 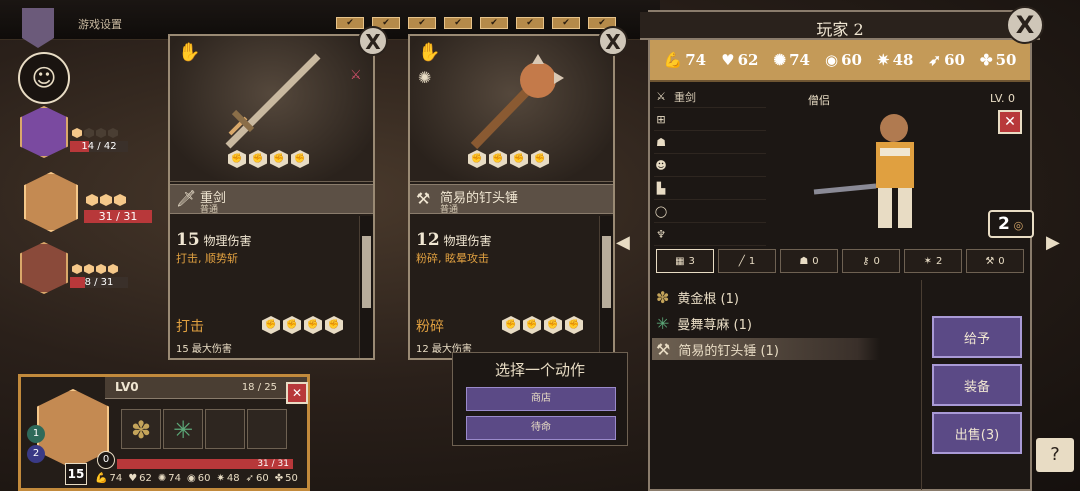 I want to click on action-panel: 选择一个动作 商店 待命, so click(x=540, y=399).